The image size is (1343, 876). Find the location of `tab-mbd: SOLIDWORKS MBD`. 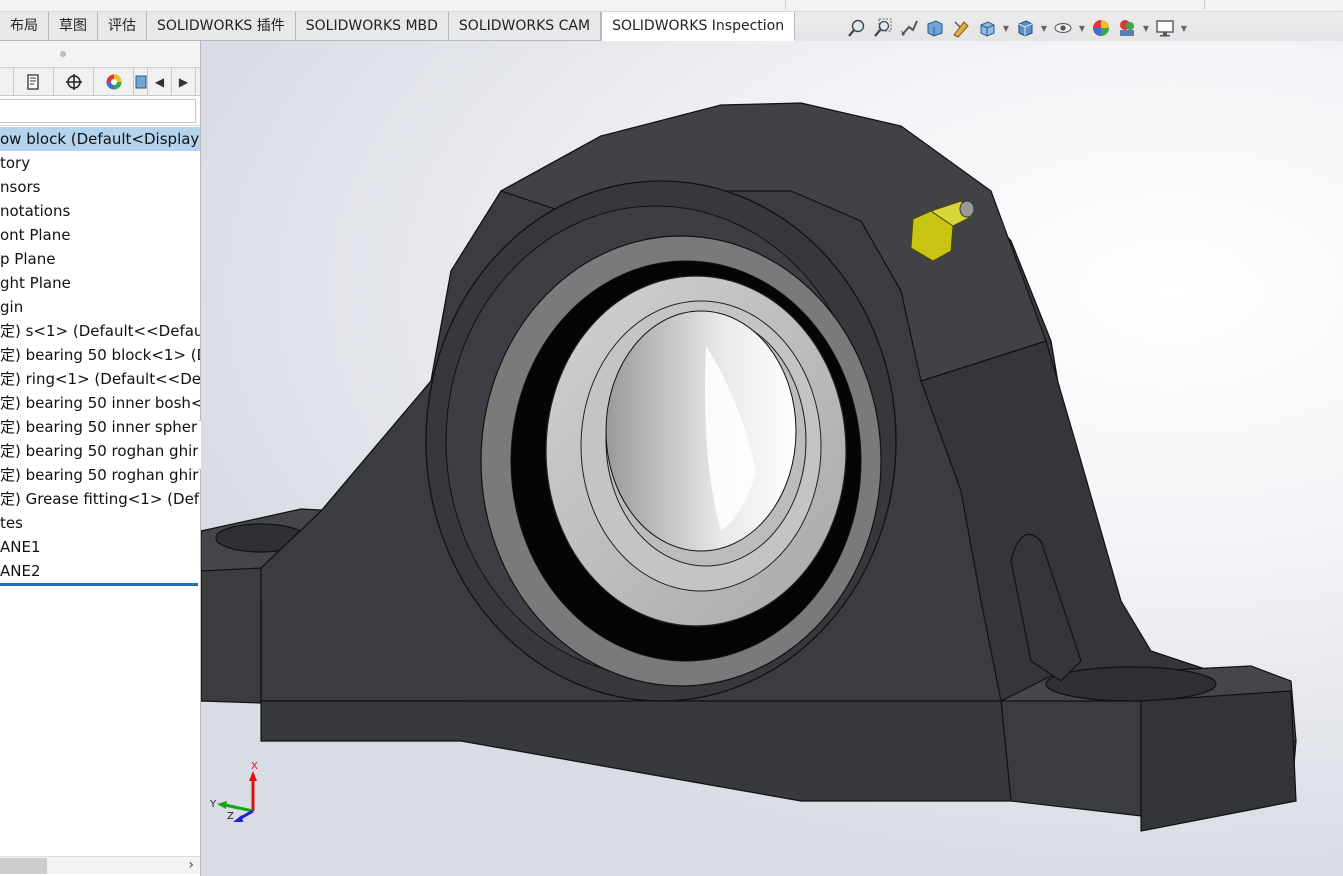

tab-mbd: SOLIDWORKS MBD is located at coordinates (372, 26).